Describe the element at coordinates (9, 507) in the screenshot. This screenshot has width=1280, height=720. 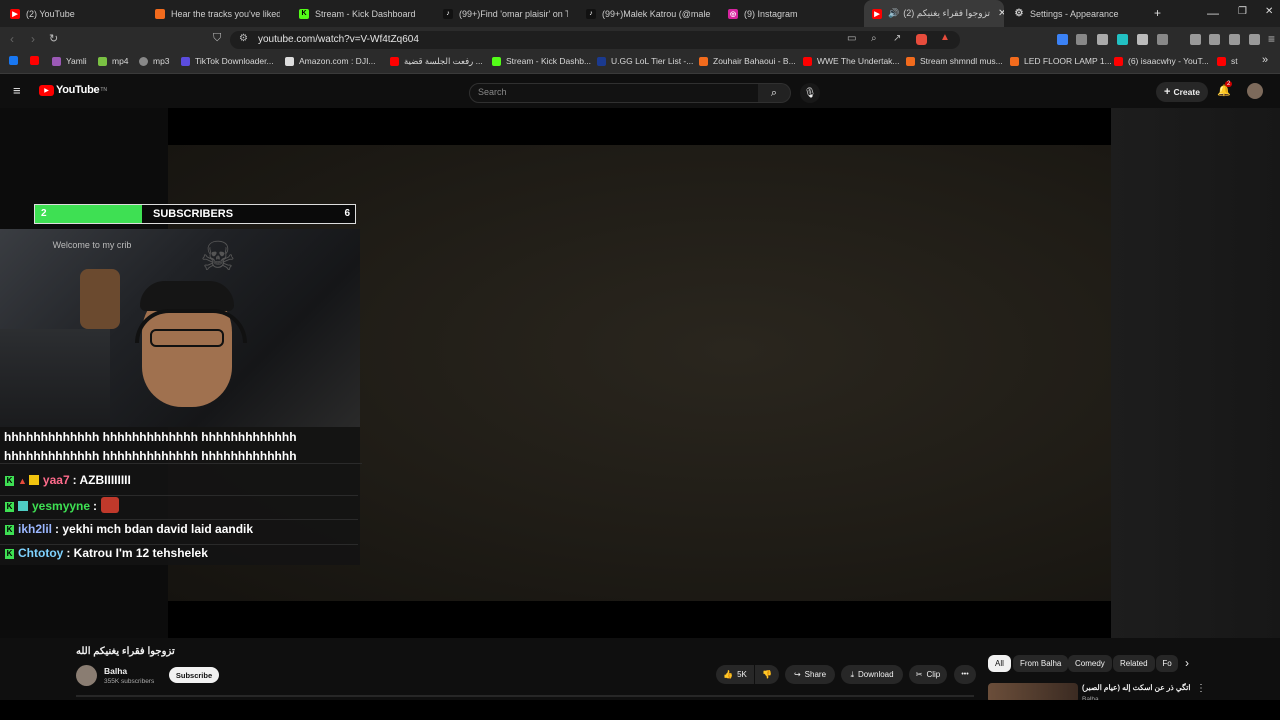
I see `kick-badge-icon: K` at that location.